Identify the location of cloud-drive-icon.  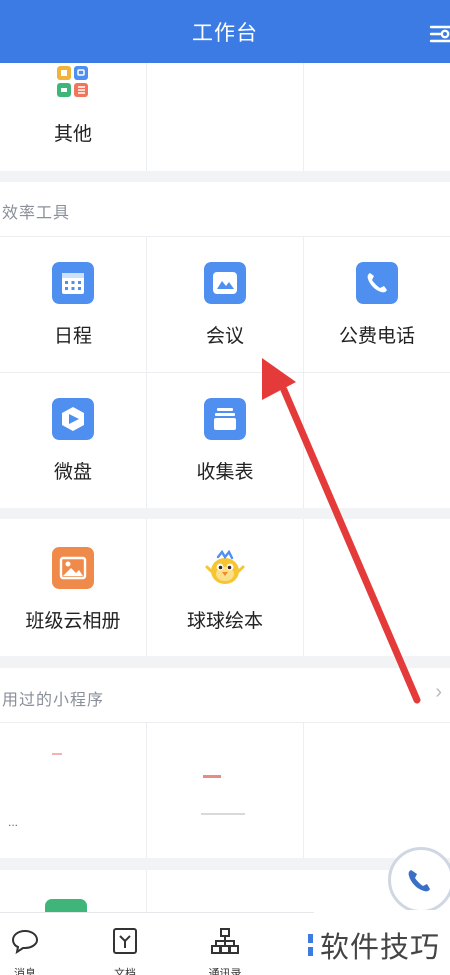
(73, 419).